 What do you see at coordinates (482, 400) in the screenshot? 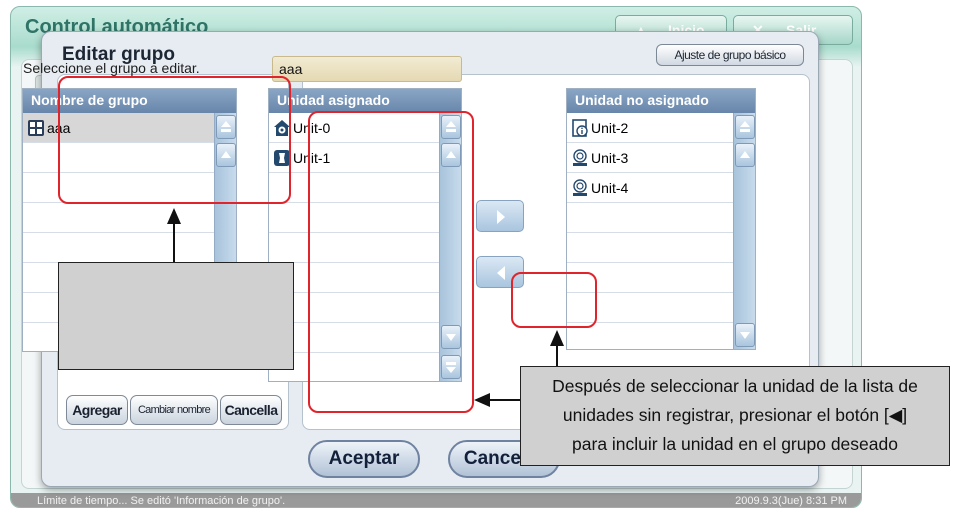
I see `arrow-to-assigned-list-head` at bounding box center [482, 400].